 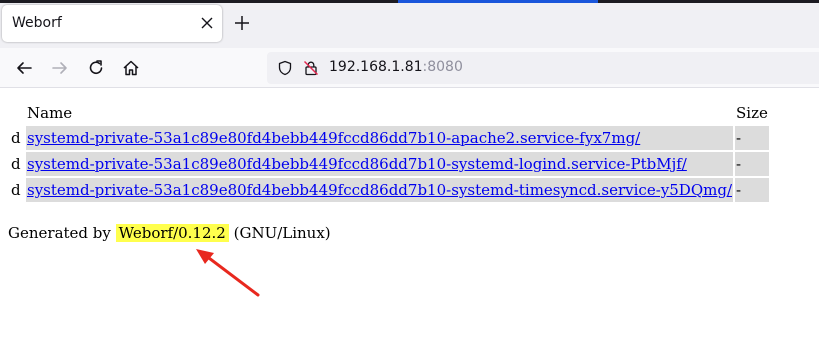 I want to click on close-icon, so click(x=207, y=23).